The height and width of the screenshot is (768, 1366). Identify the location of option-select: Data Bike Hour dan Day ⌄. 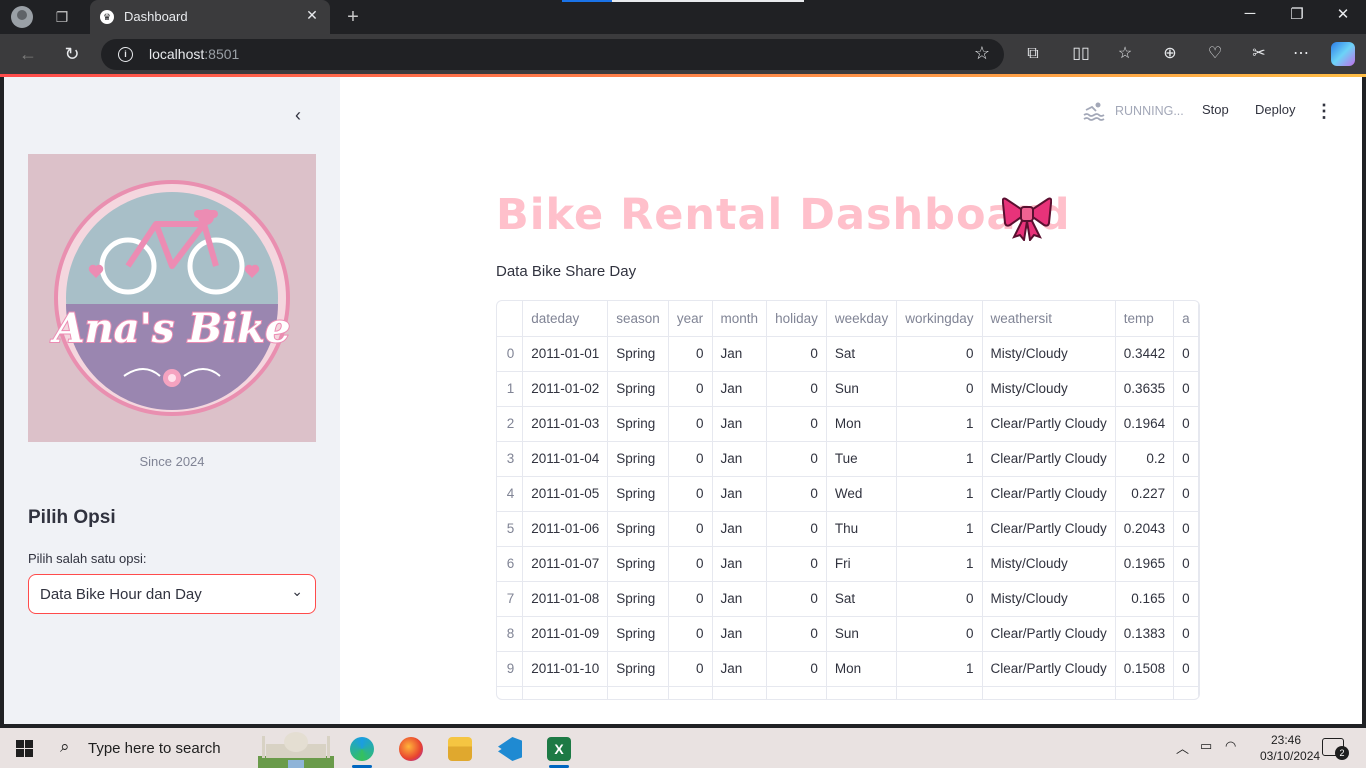
(172, 594).